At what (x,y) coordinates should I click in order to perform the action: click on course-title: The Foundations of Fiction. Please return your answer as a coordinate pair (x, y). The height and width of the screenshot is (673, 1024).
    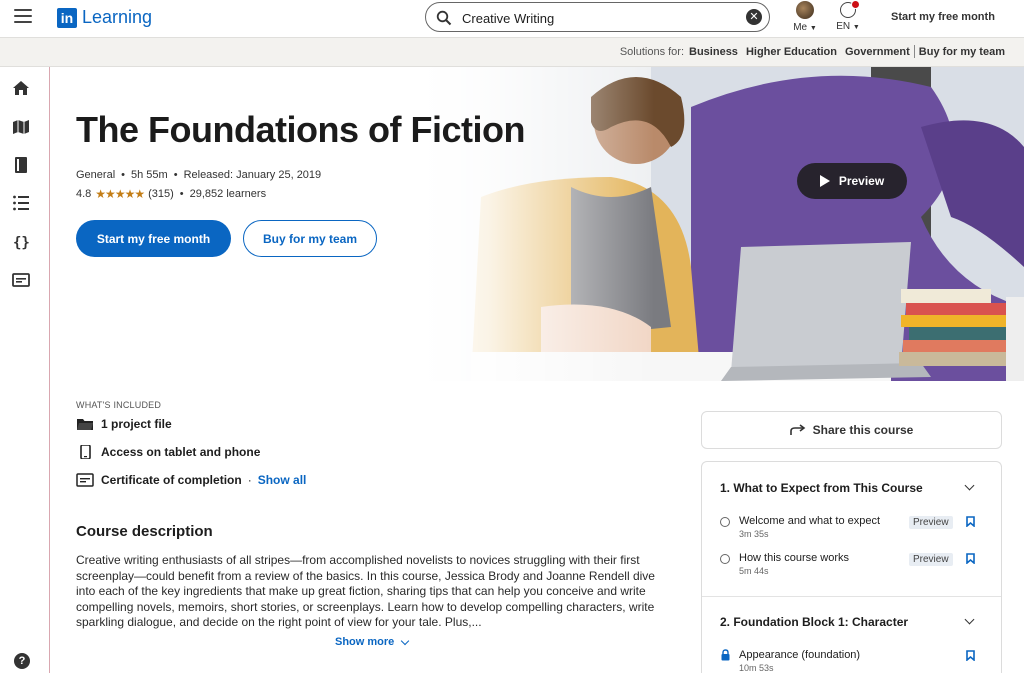
    Looking at the image, I should click on (300, 129).